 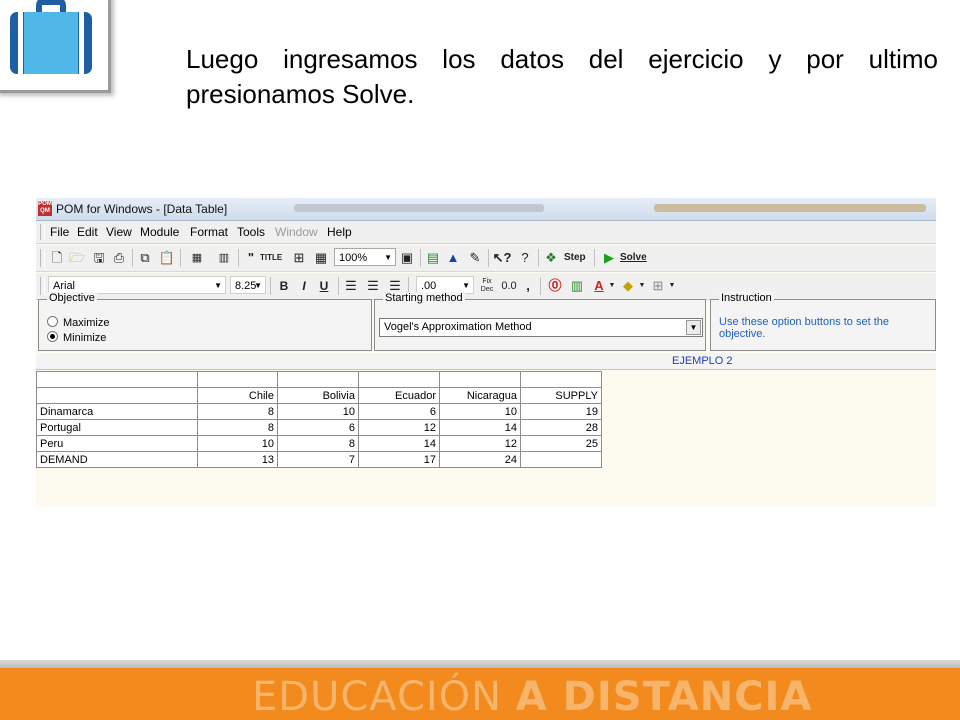 I want to click on delete-rows-icon: ▥, so click(x=224, y=258).